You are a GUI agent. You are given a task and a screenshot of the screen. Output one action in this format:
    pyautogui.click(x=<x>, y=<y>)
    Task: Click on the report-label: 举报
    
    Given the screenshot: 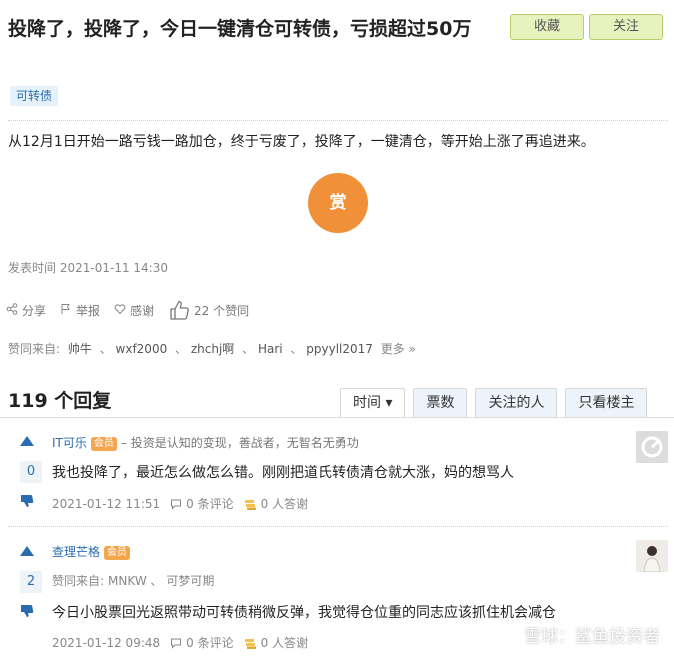 What is the action you would take?
    pyautogui.click(x=88, y=310)
    